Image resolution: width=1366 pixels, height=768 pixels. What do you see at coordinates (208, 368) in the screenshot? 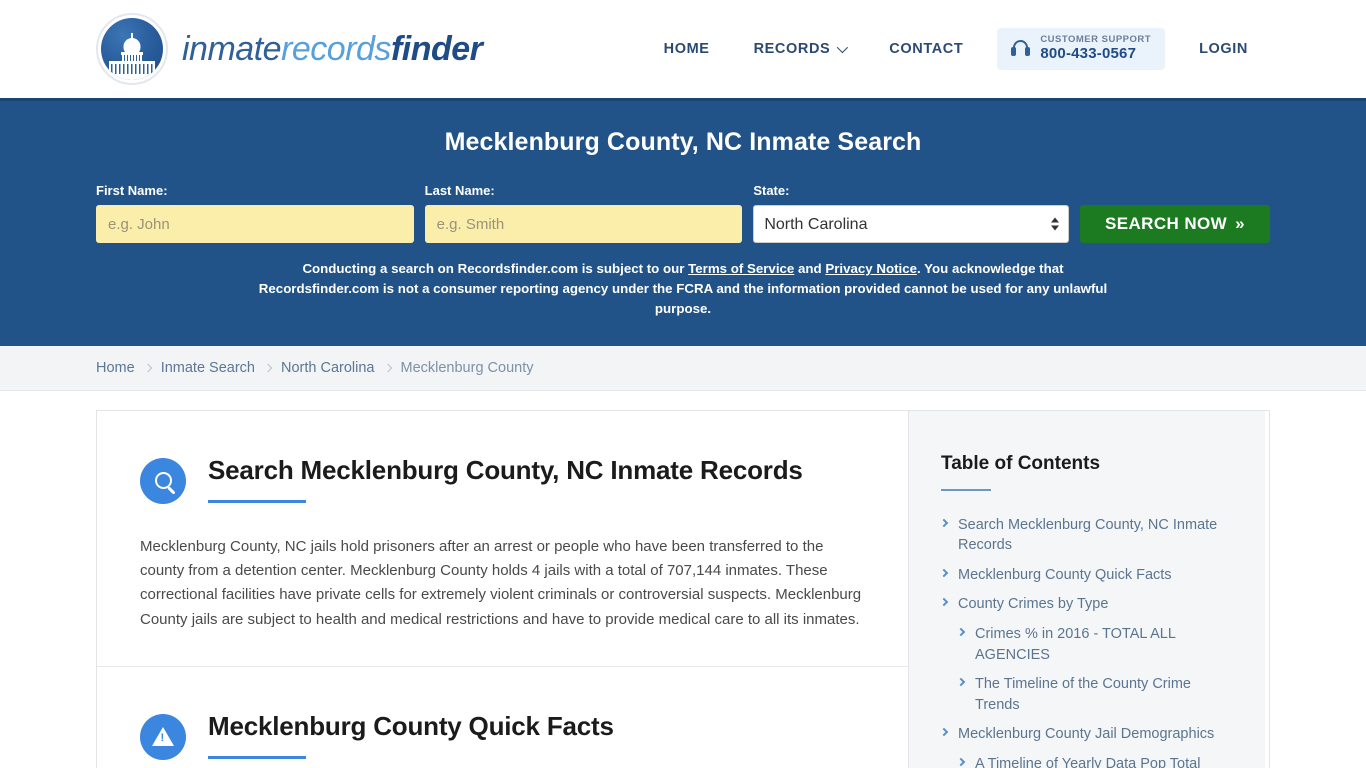
I see `breadcrumb-inmate-search: Inmate Search` at bounding box center [208, 368].